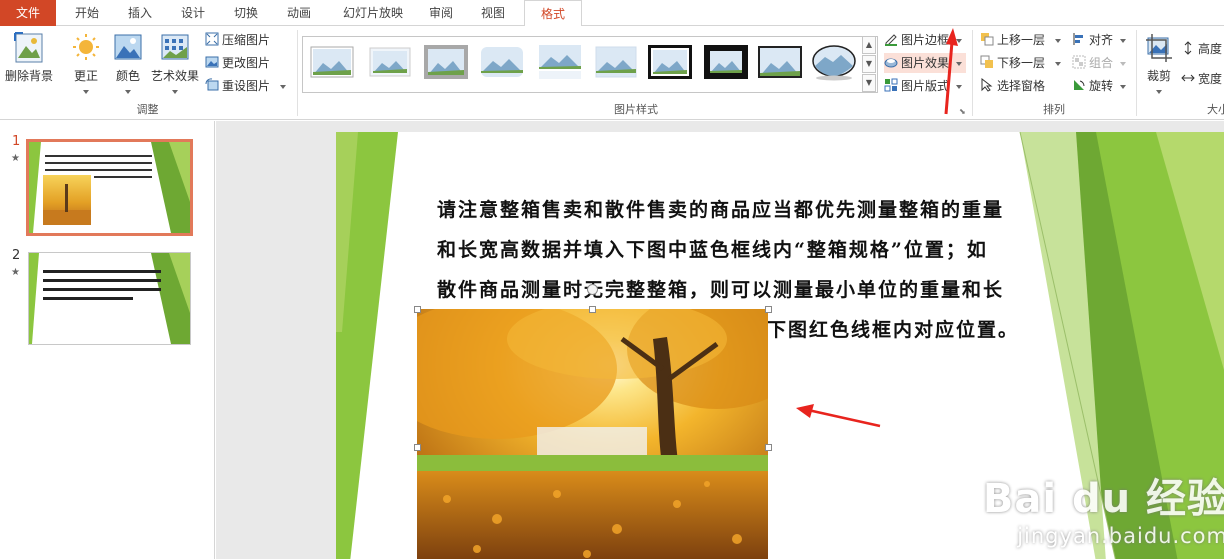  What do you see at coordinates (1188, 48) in the screenshot?
I see `height-icon` at bounding box center [1188, 48].